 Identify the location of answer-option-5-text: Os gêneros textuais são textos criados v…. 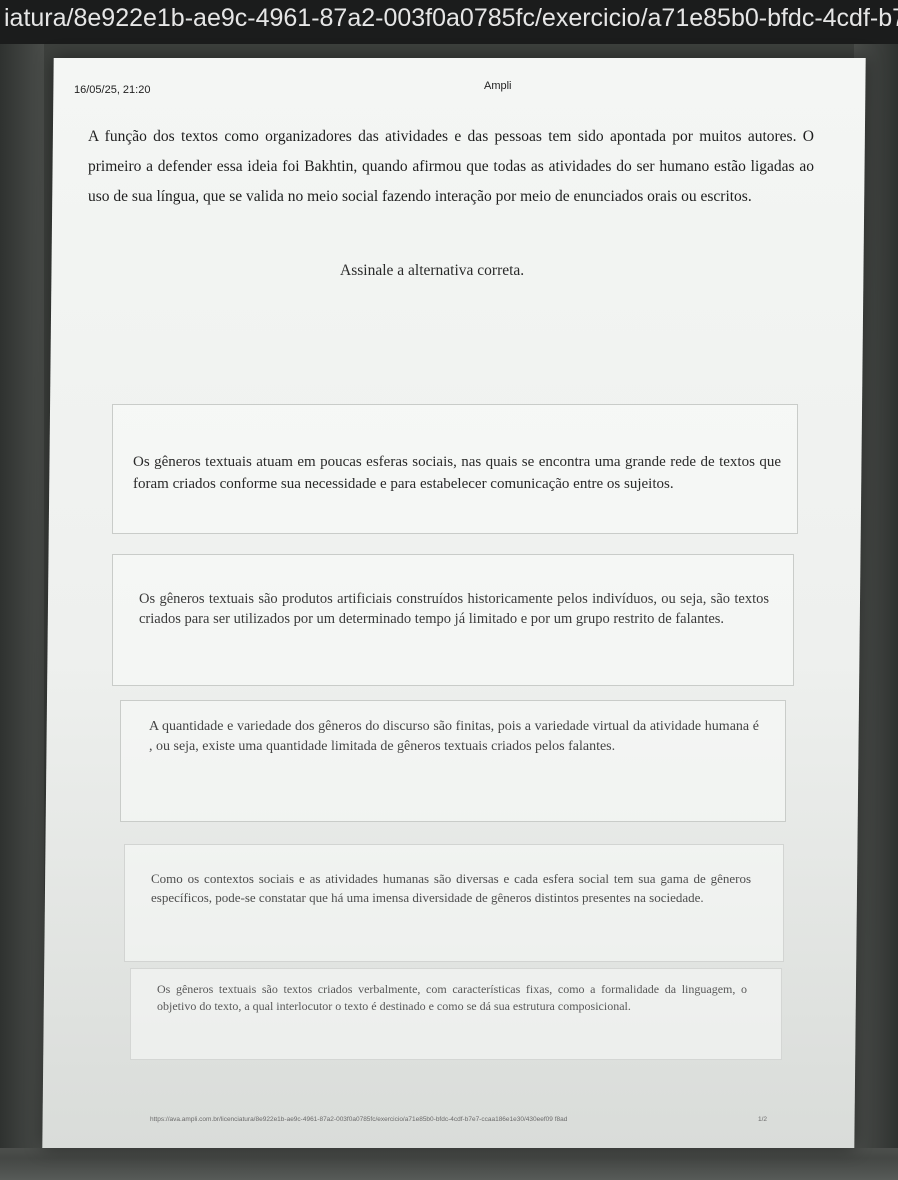
(452, 997).